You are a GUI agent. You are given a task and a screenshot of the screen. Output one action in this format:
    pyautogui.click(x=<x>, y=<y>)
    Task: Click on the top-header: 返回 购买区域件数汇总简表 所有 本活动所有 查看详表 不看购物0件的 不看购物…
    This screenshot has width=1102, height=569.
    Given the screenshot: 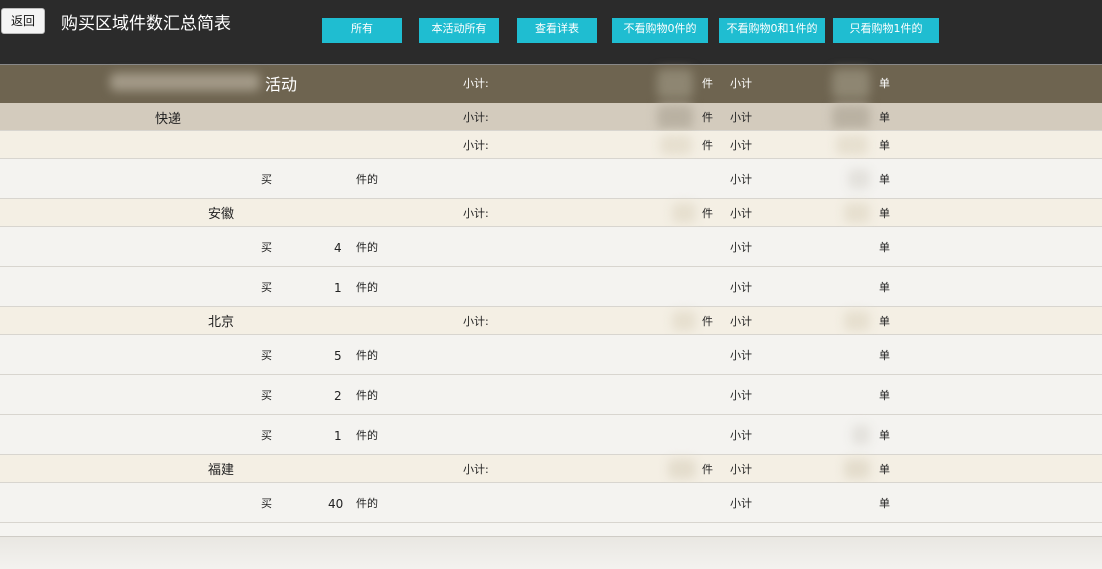 What is the action you would take?
    pyautogui.click(x=551, y=32)
    